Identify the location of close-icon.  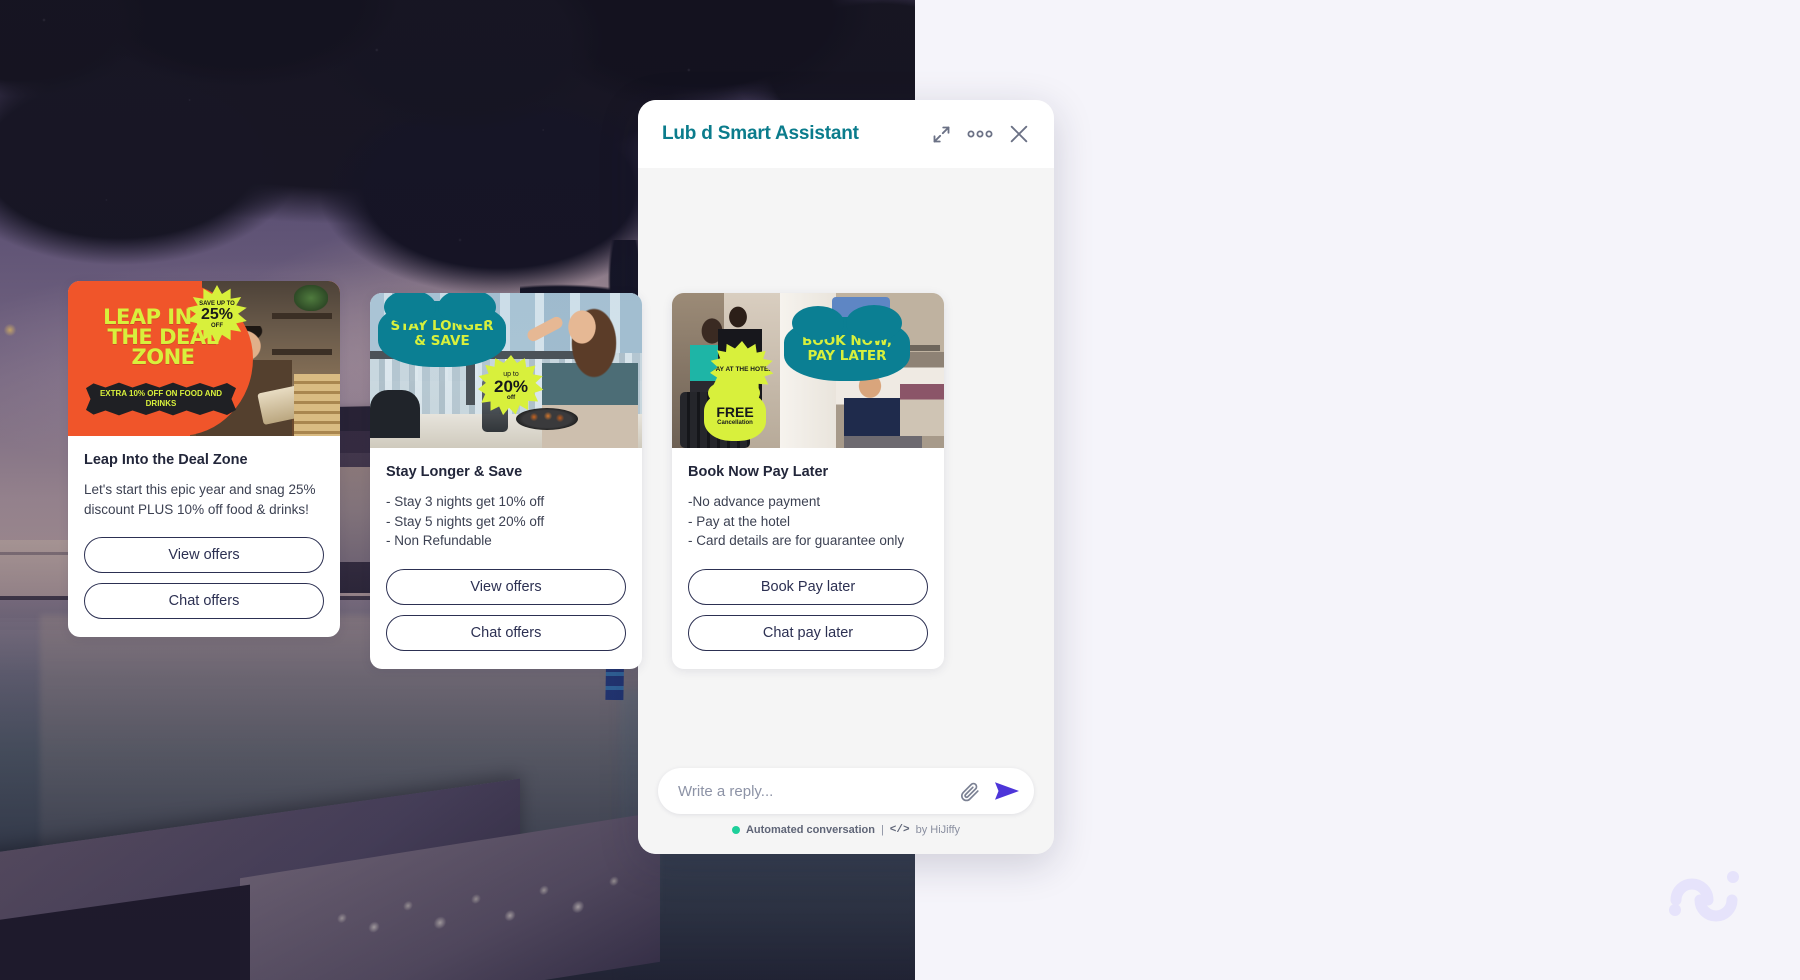
(1019, 134).